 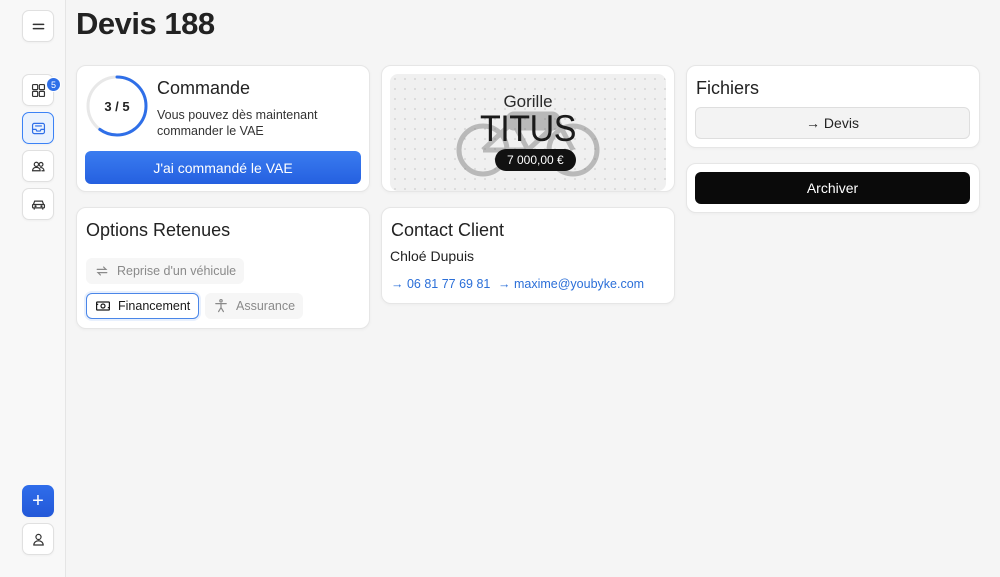 What do you see at coordinates (53, 84) in the screenshot?
I see `notification-badge: 5` at bounding box center [53, 84].